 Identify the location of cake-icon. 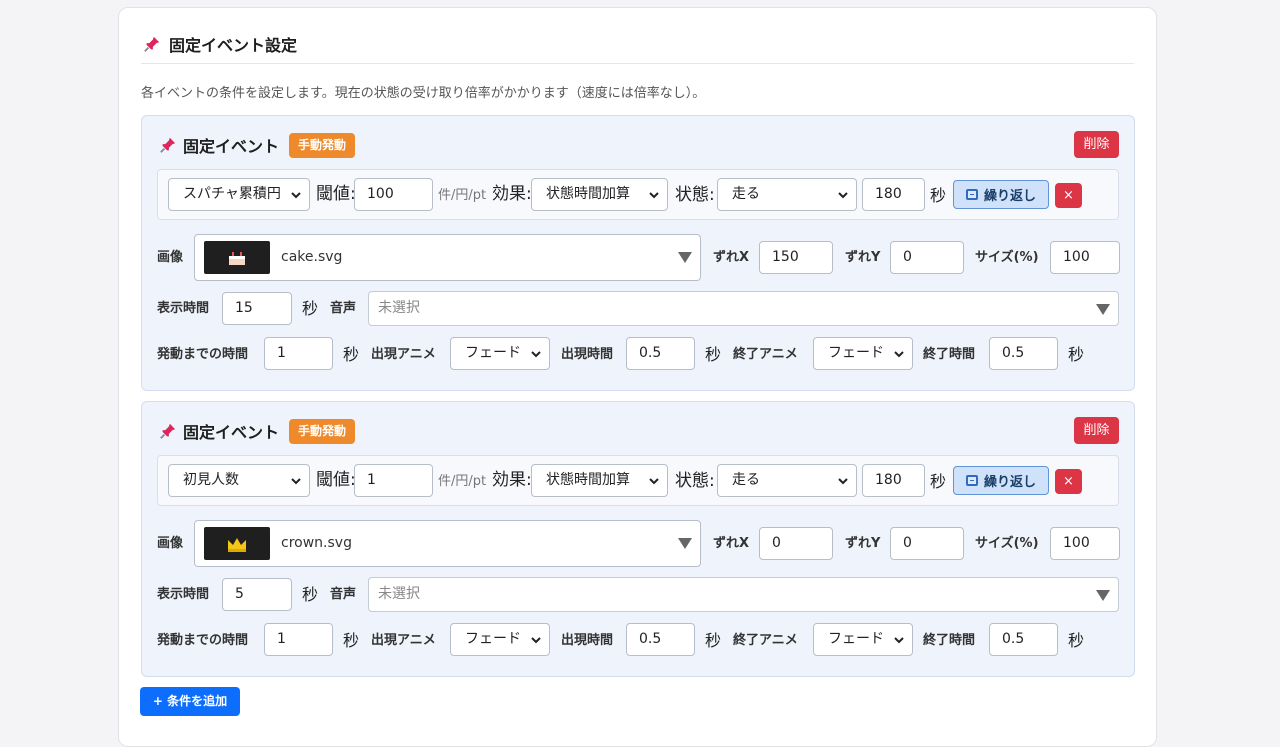
(237, 258).